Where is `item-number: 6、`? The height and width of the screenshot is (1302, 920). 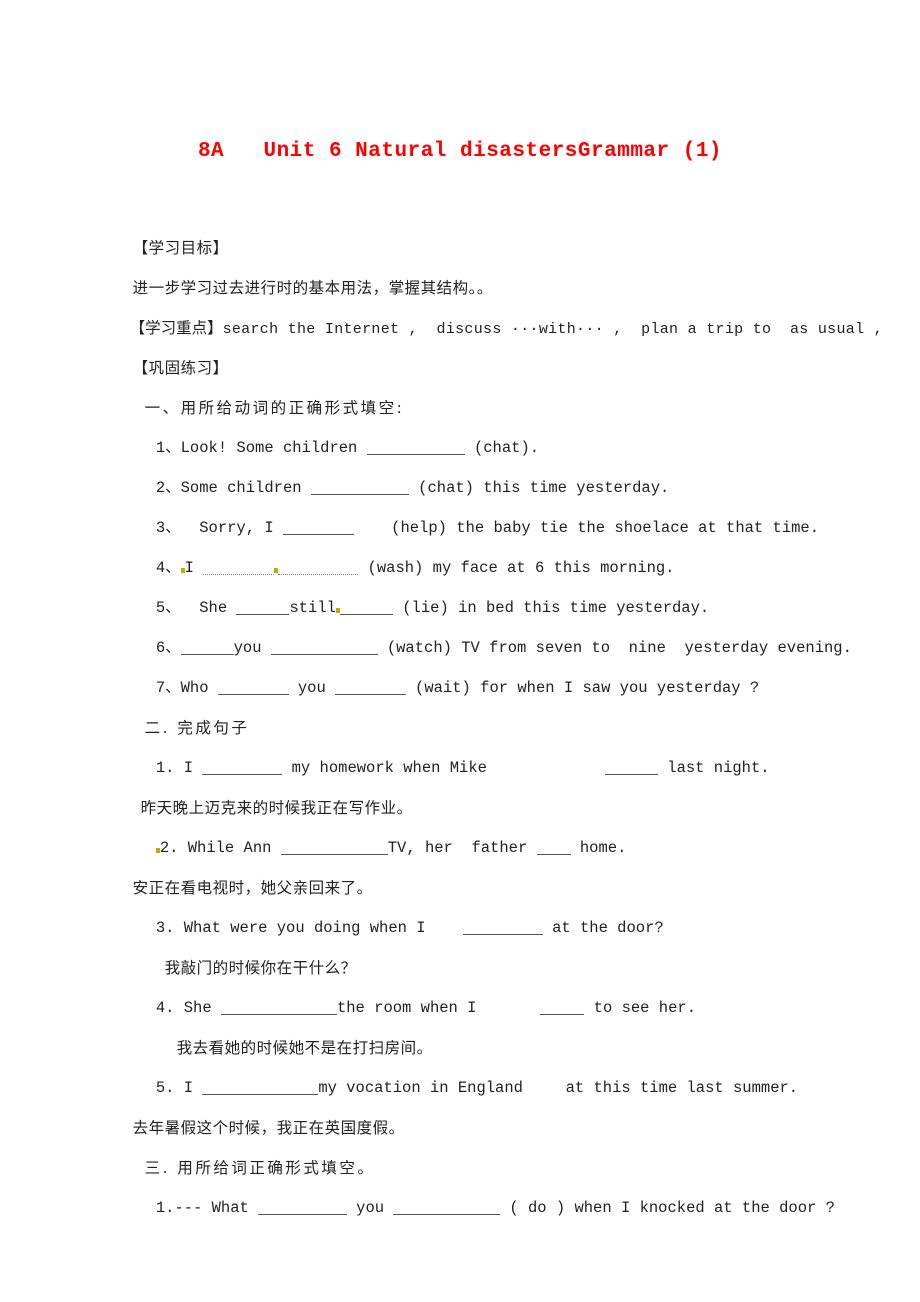
item-number: 6、 is located at coordinates (168, 648).